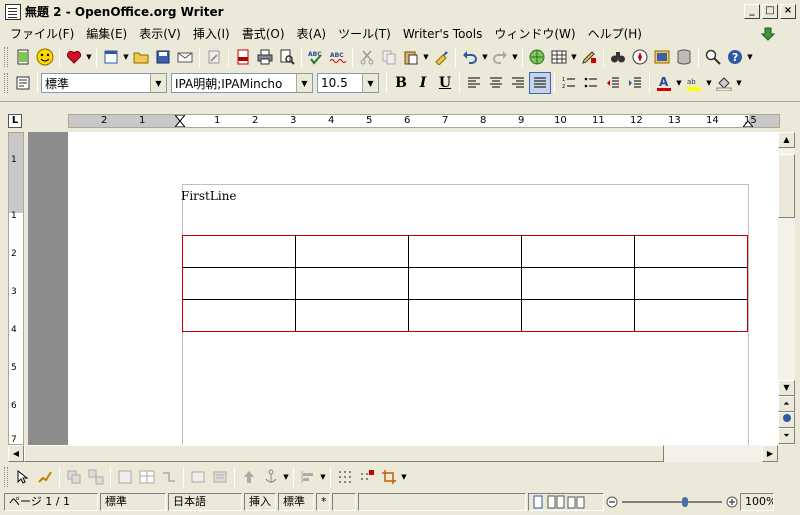  Describe the element at coordinates (485, 57) in the screenshot. I see `undo-dropdown-arrow-icon: ▼` at that location.